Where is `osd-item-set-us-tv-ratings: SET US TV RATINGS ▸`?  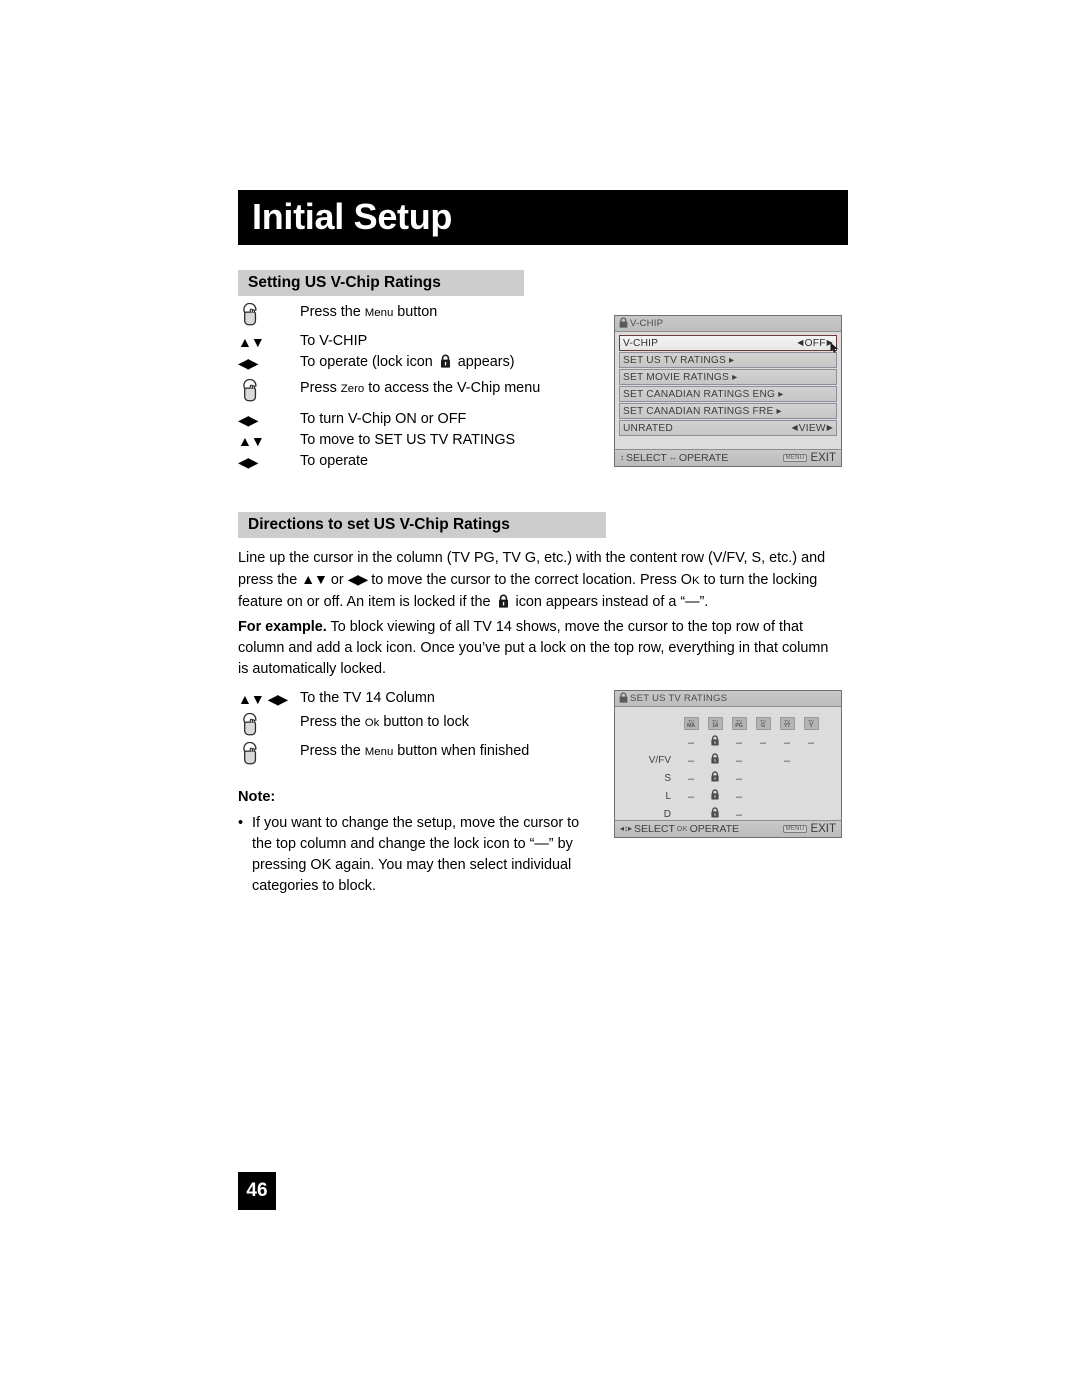 osd-item-set-us-tv-ratings: SET US TV RATINGS ▸ is located at coordinates (728, 360).